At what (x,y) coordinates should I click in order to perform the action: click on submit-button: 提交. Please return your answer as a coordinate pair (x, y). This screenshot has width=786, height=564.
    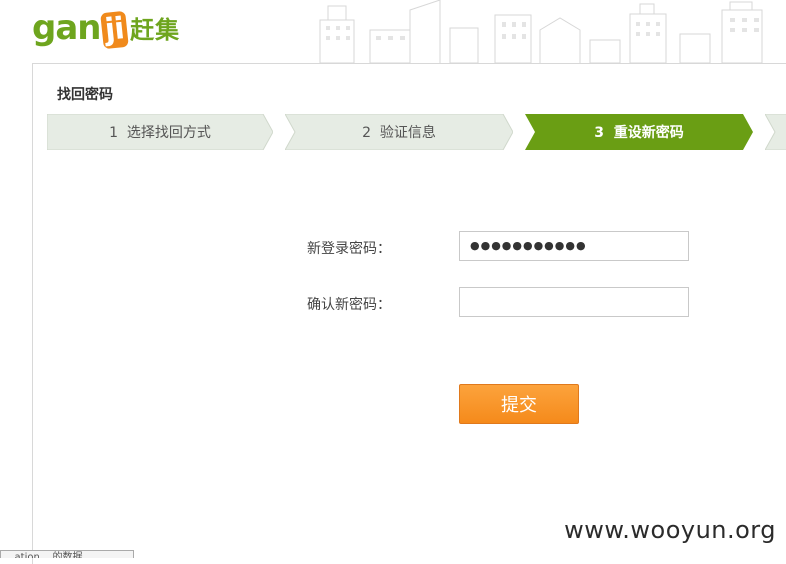
    Looking at the image, I should click on (519, 404).